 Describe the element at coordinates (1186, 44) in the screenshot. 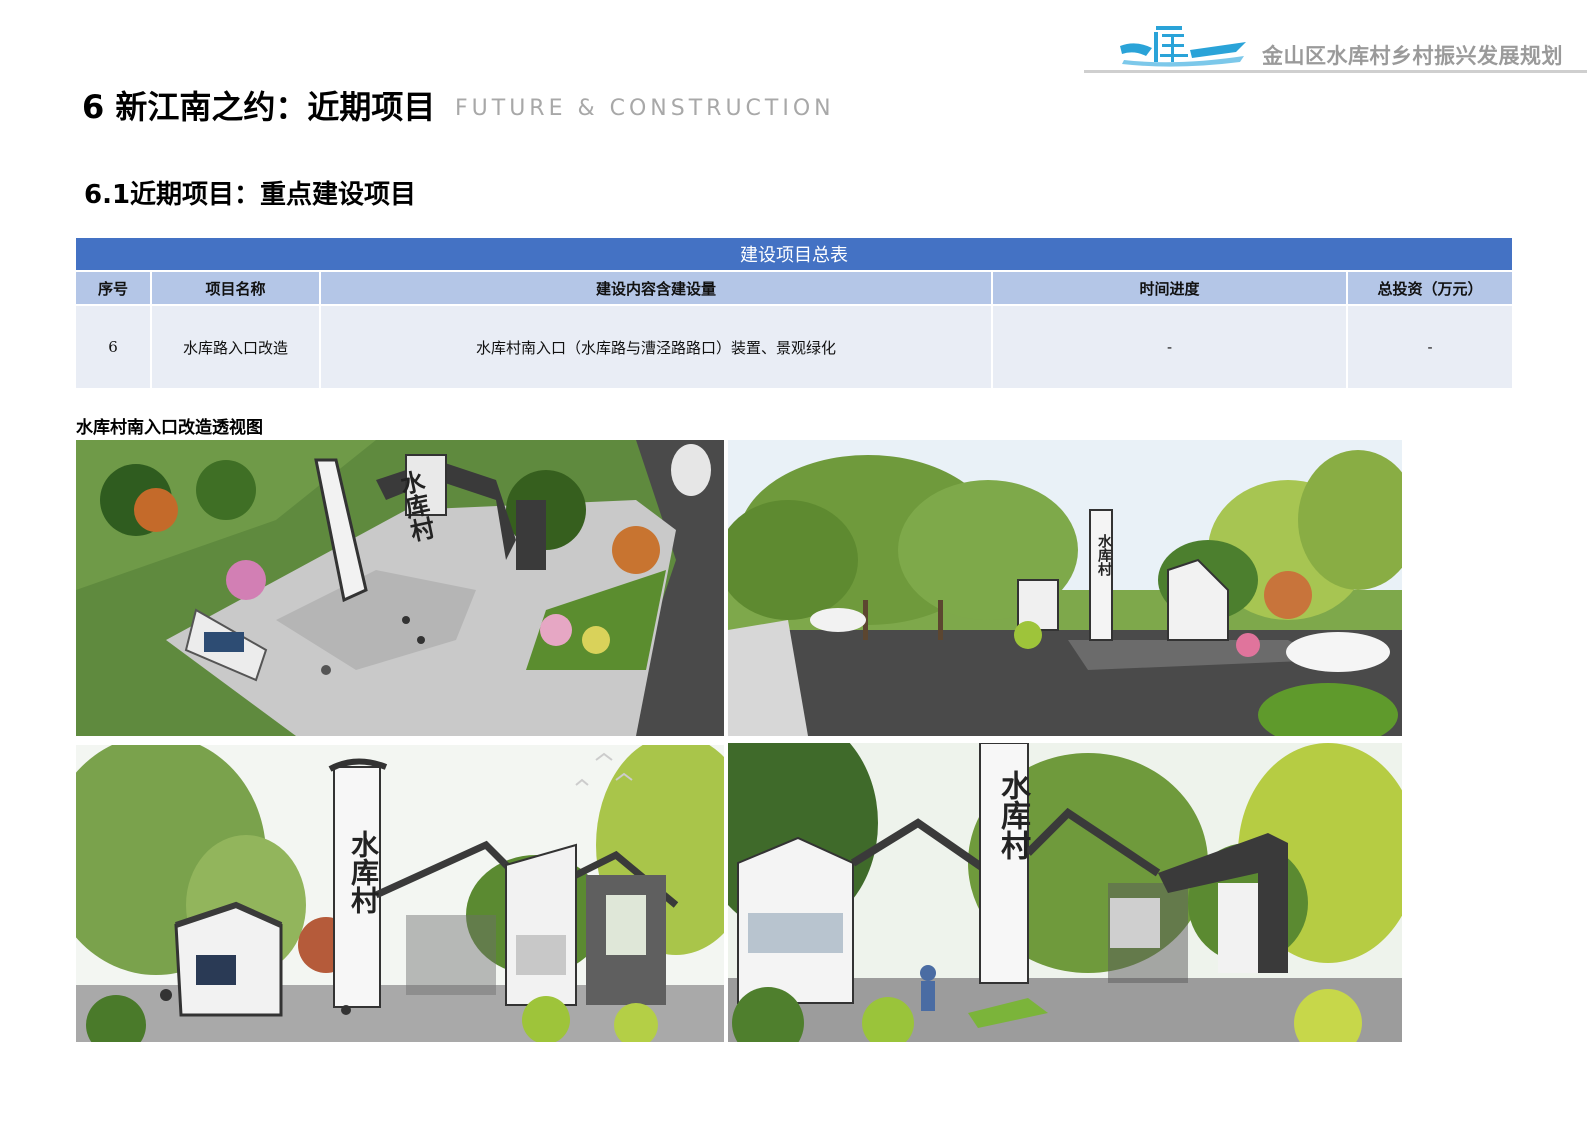

I see `water-reservoir-logo-icon` at that location.